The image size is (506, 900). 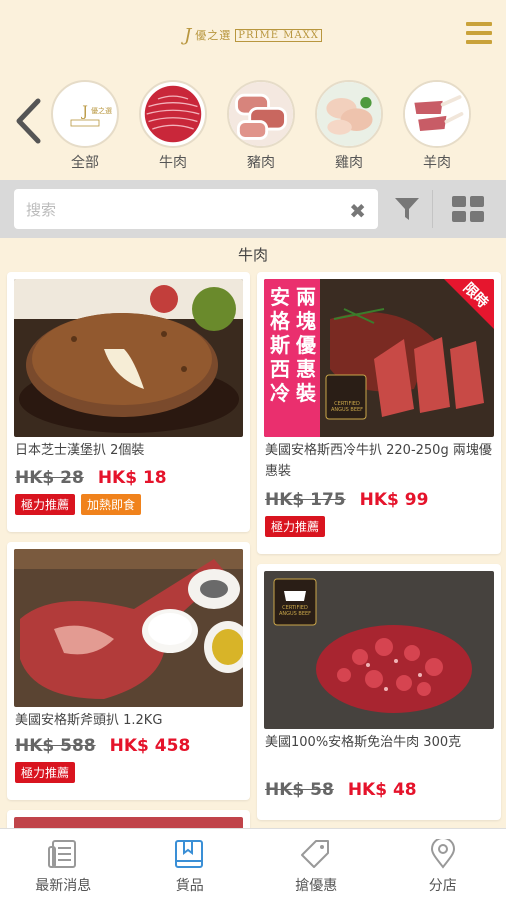 What do you see at coordinates (379, 650) in the screenshot?
I see `product-image: CERTIFIED ANGUS BEEF` at bounding box center [379, 650].